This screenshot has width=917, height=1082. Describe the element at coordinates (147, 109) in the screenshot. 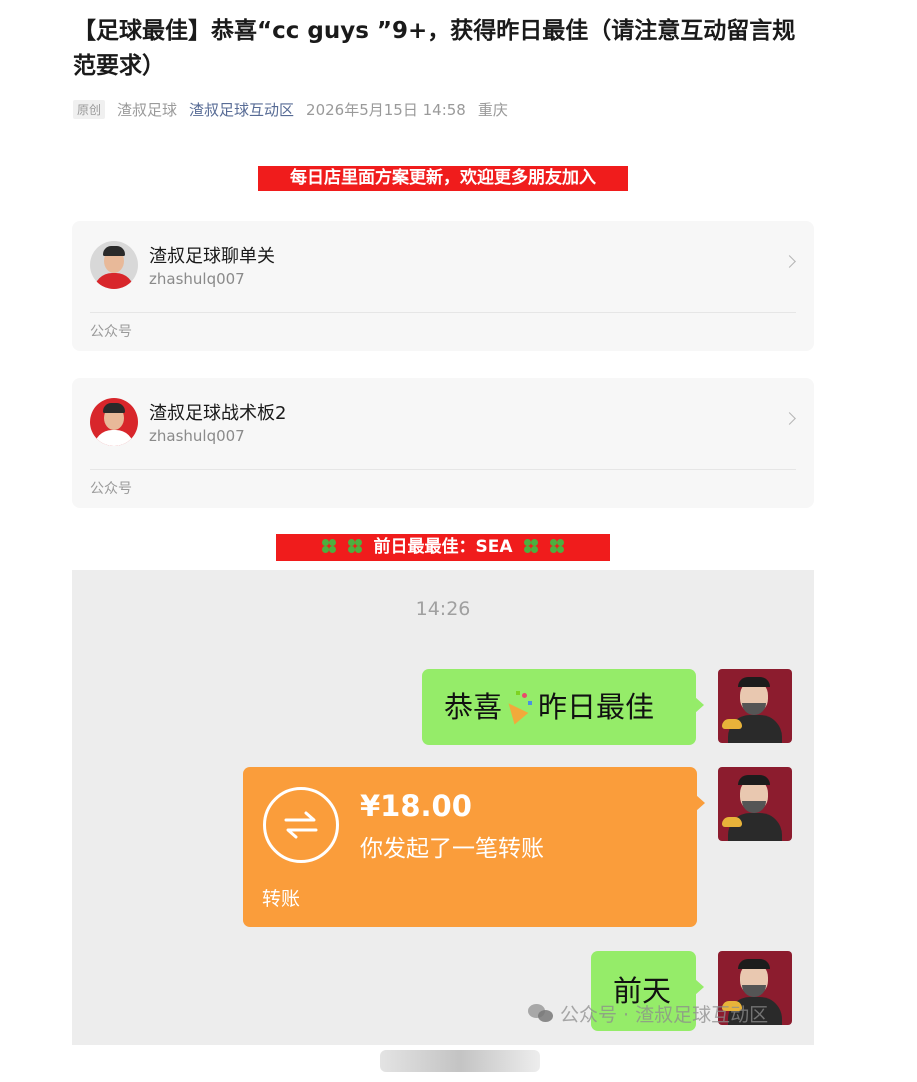

I see `author-name: 渣叔足球` at that location.